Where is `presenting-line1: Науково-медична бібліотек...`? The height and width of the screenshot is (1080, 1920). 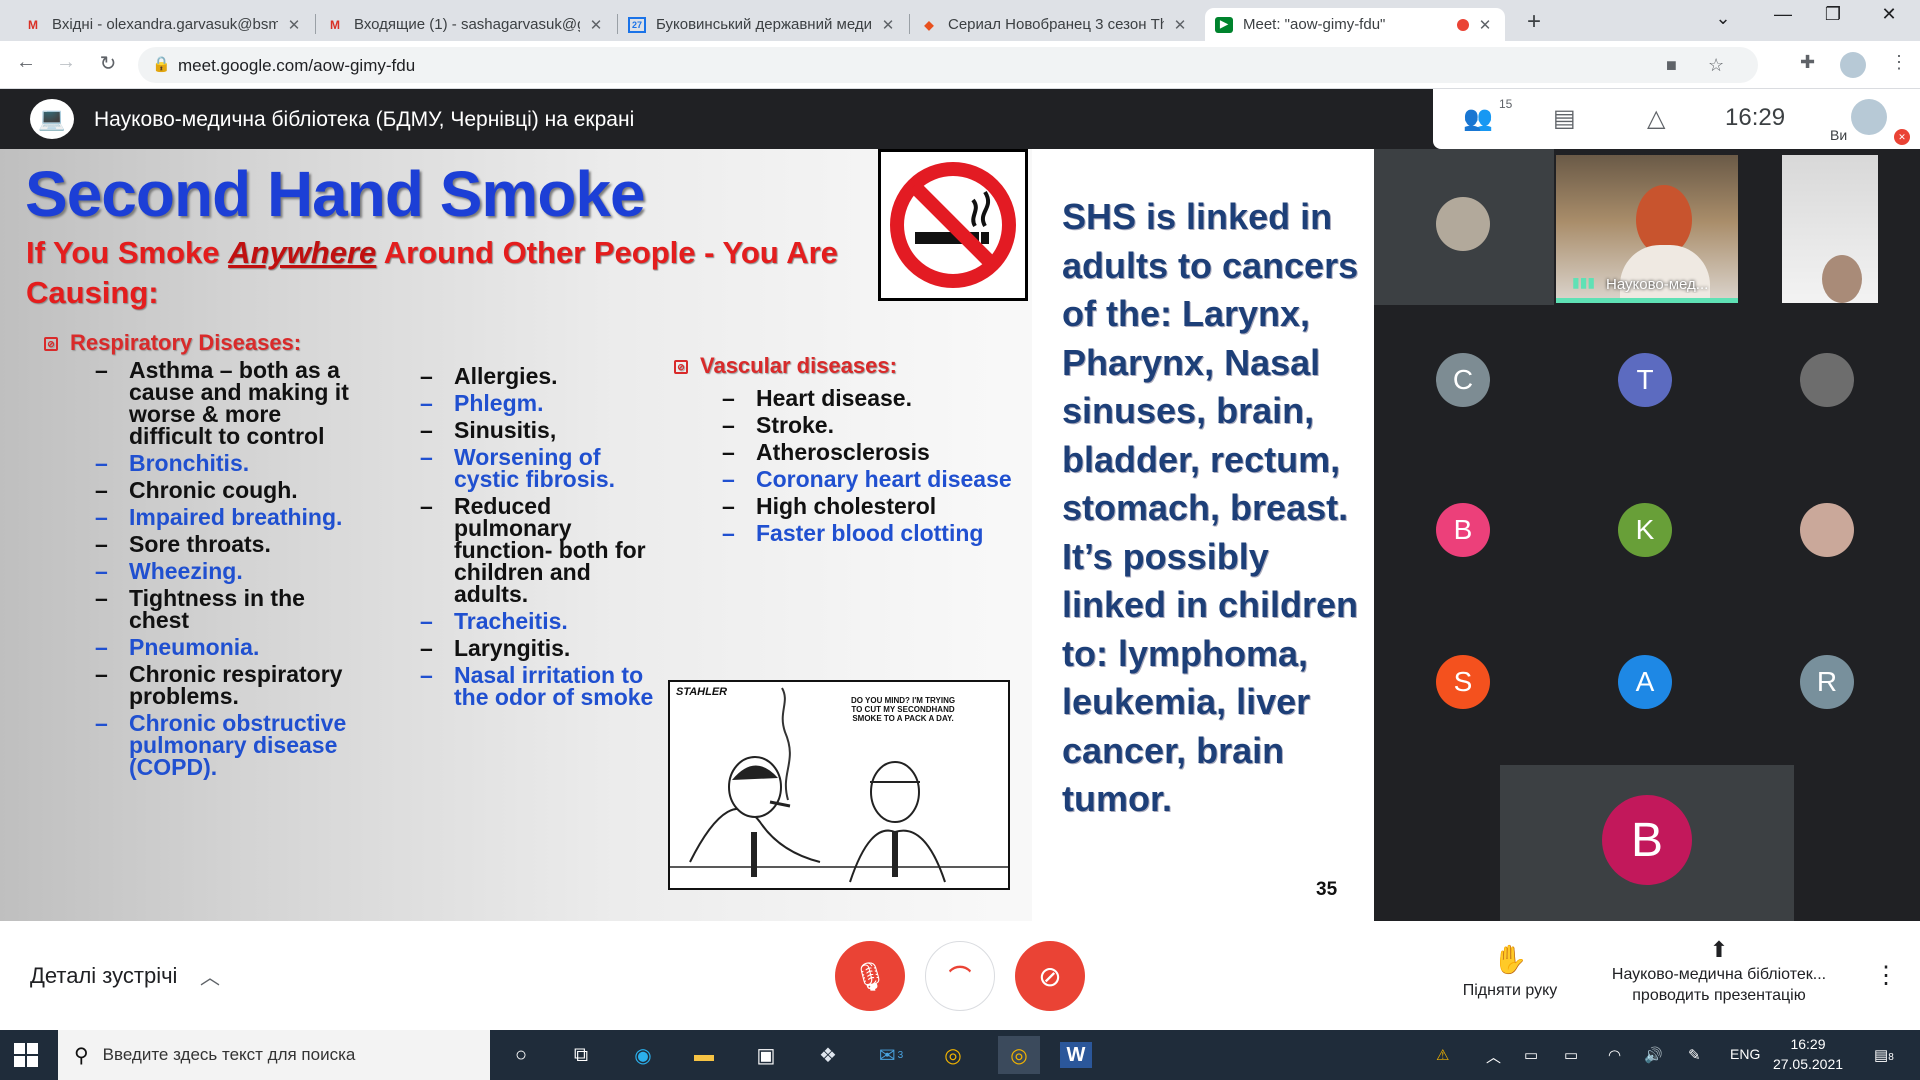 presenting-line1: Науково-медична бібліотек... is located at coordinates (1719, 974).